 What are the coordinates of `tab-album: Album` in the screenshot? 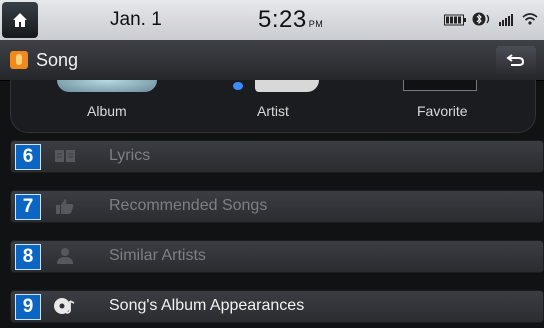 It's located at (107, 111).